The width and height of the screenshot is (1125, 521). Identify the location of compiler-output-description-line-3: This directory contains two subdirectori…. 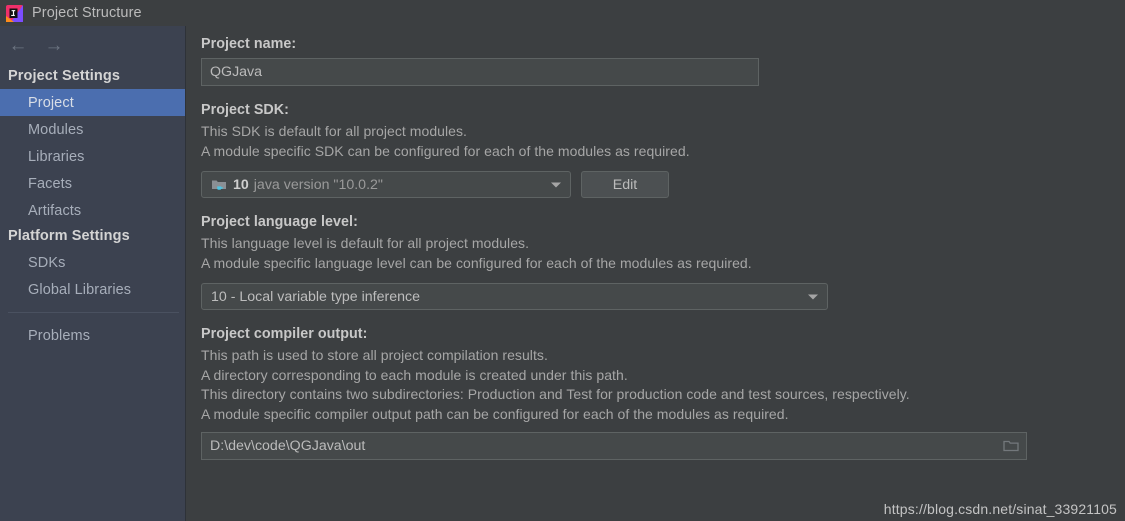
(555, 394).